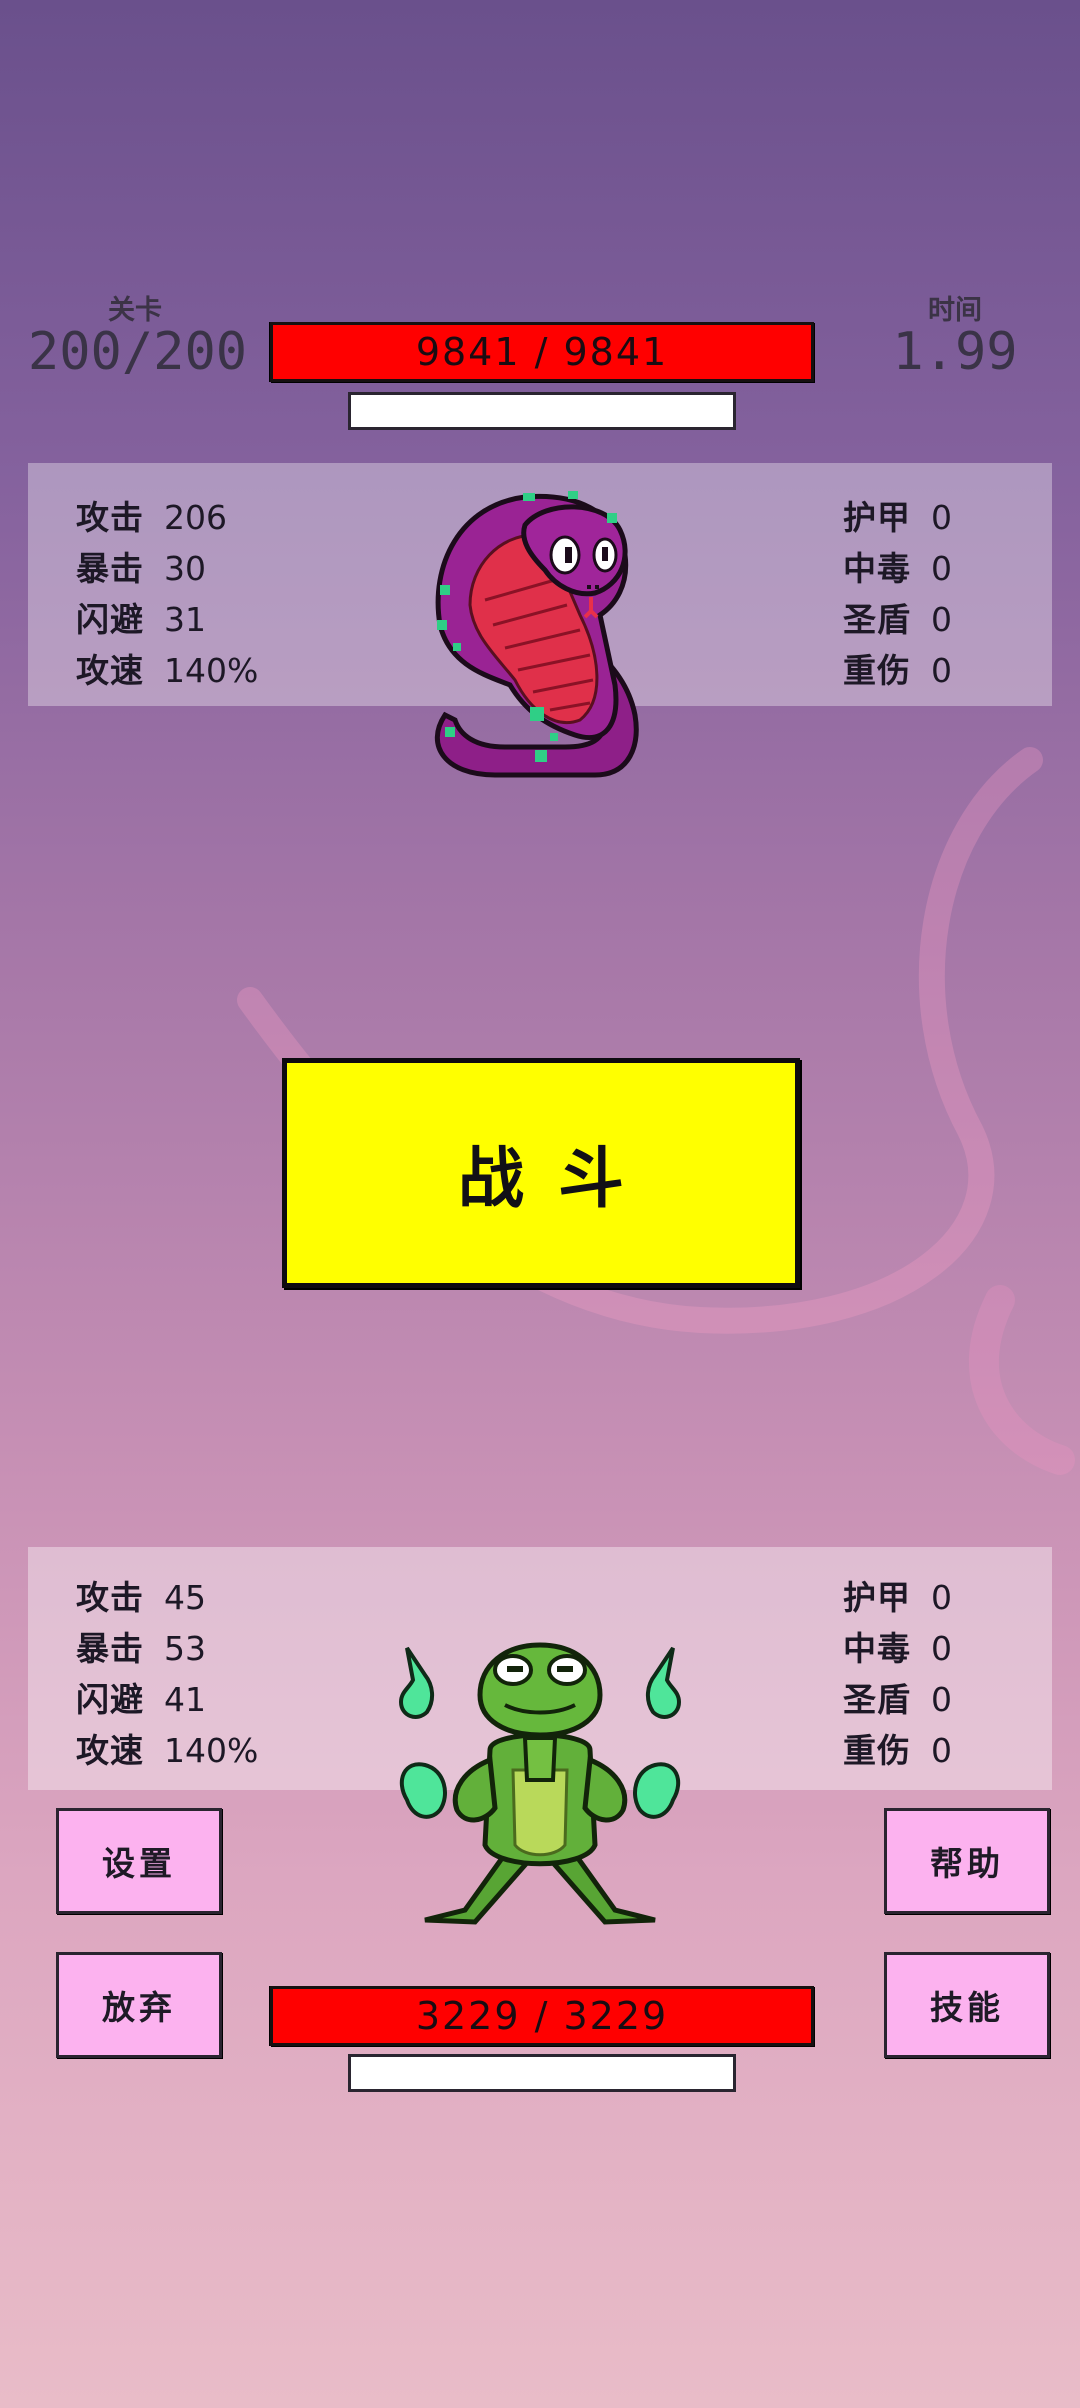  What do you see at coordinates (542, 411) in the screenshot?
I see `enemy-shield-bar` at bounding box center [542, 411].